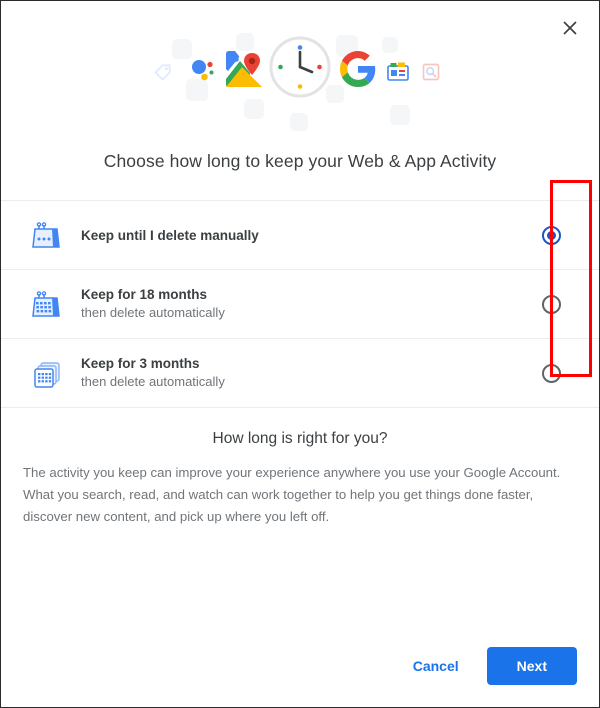  I want to click on radio-keep-3-months, so click(551, 373).